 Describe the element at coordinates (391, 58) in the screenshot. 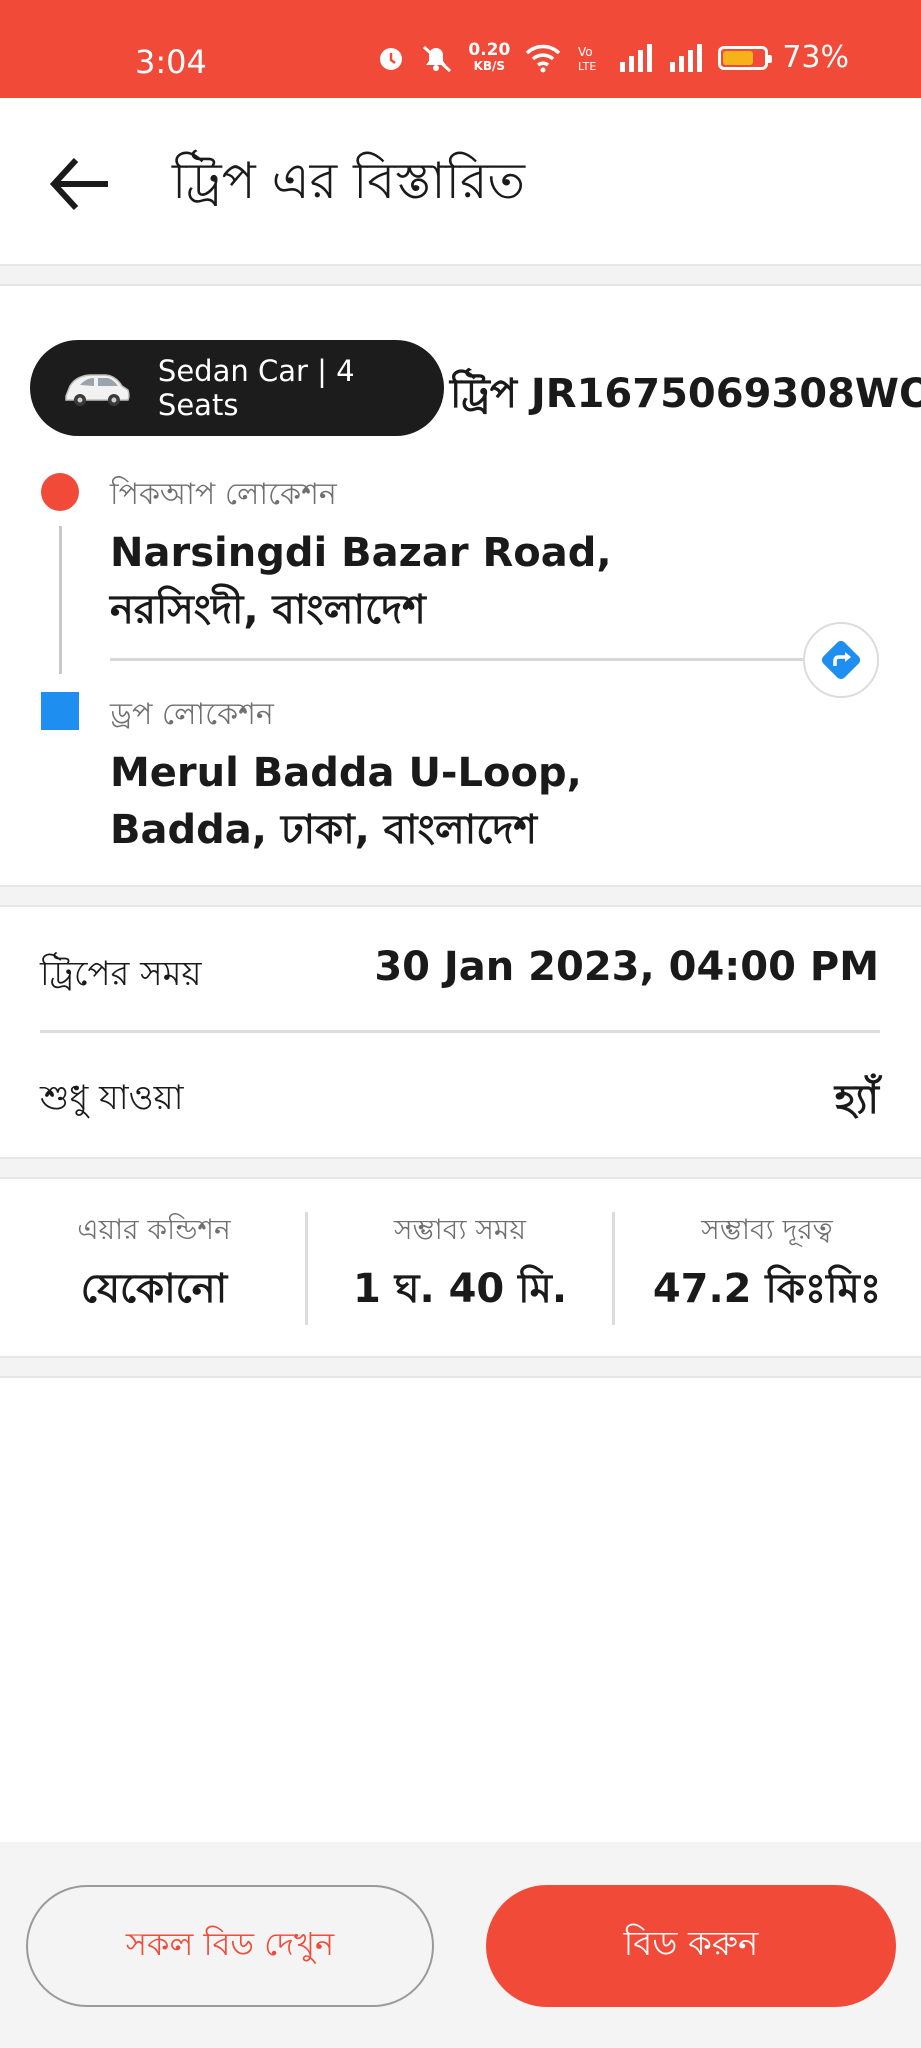

I see `alarm-icon` at that location.